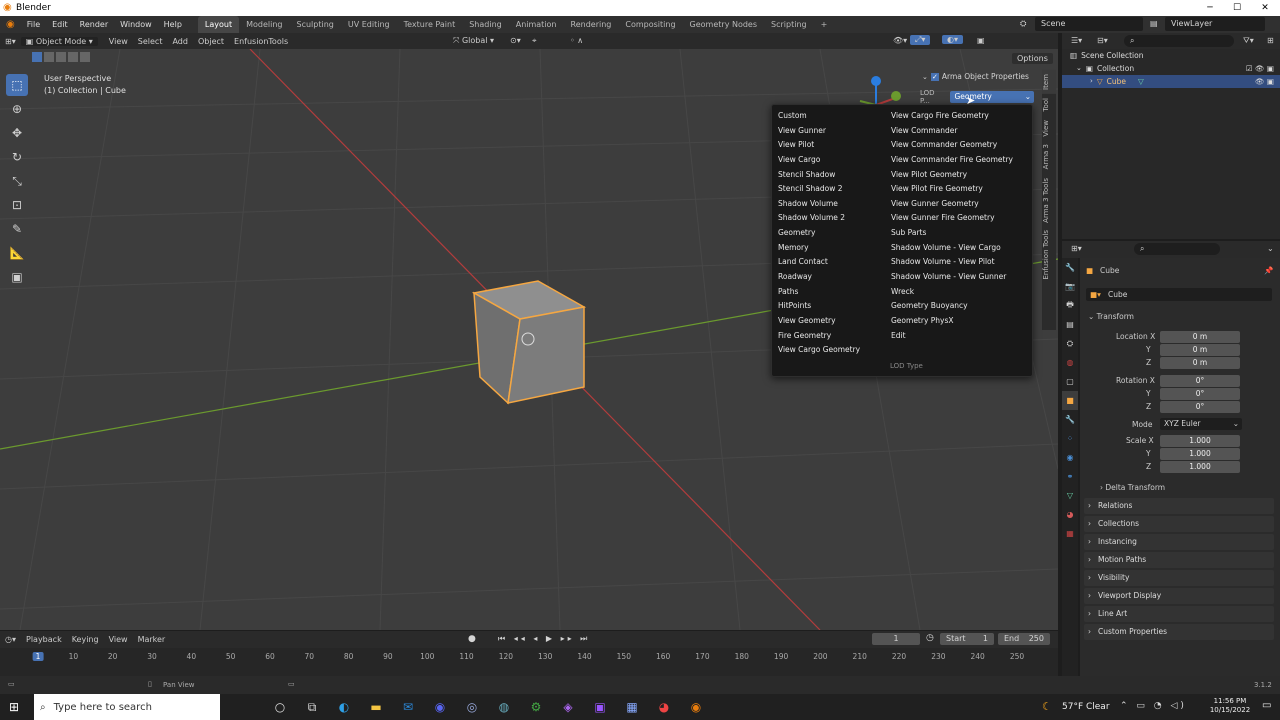 The height and width of the screenshot is (720, 1280). Describe the element at coordinates (819, 350) in the screenshot. I see `lod-option: View Cargo Geometry` at that location.